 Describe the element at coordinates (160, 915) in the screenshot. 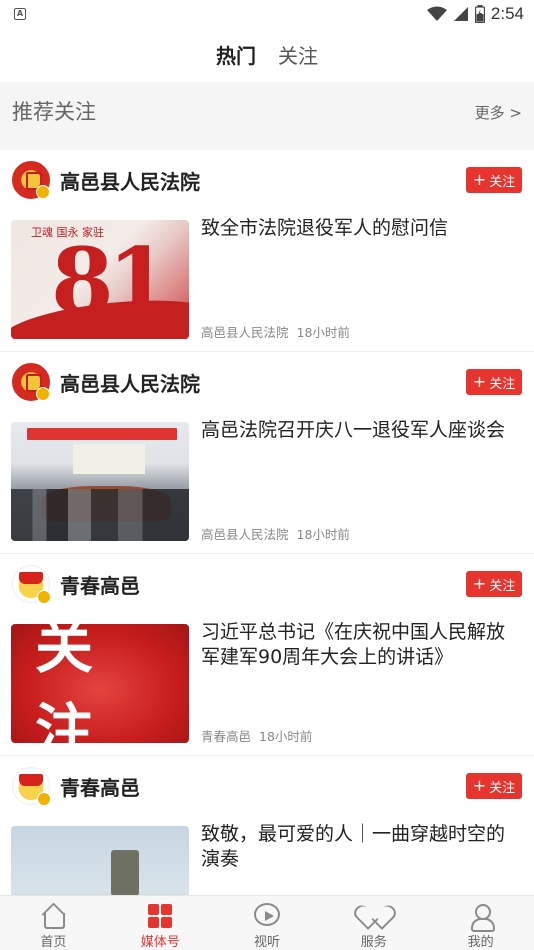

I see `media-grid-icon` at that location.